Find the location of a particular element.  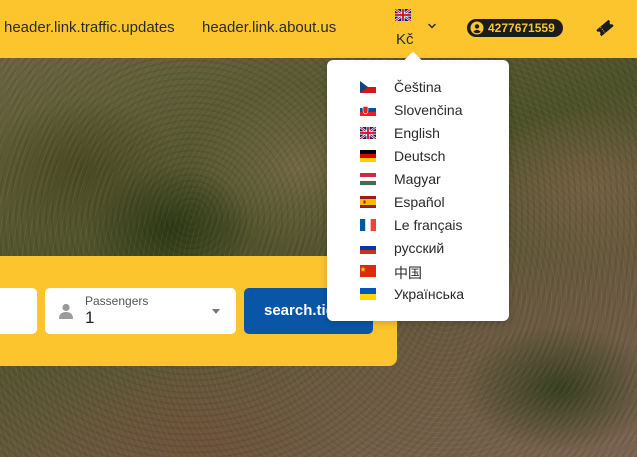

user-points-badge: 4277671559 is located at coordinates (515, 28).